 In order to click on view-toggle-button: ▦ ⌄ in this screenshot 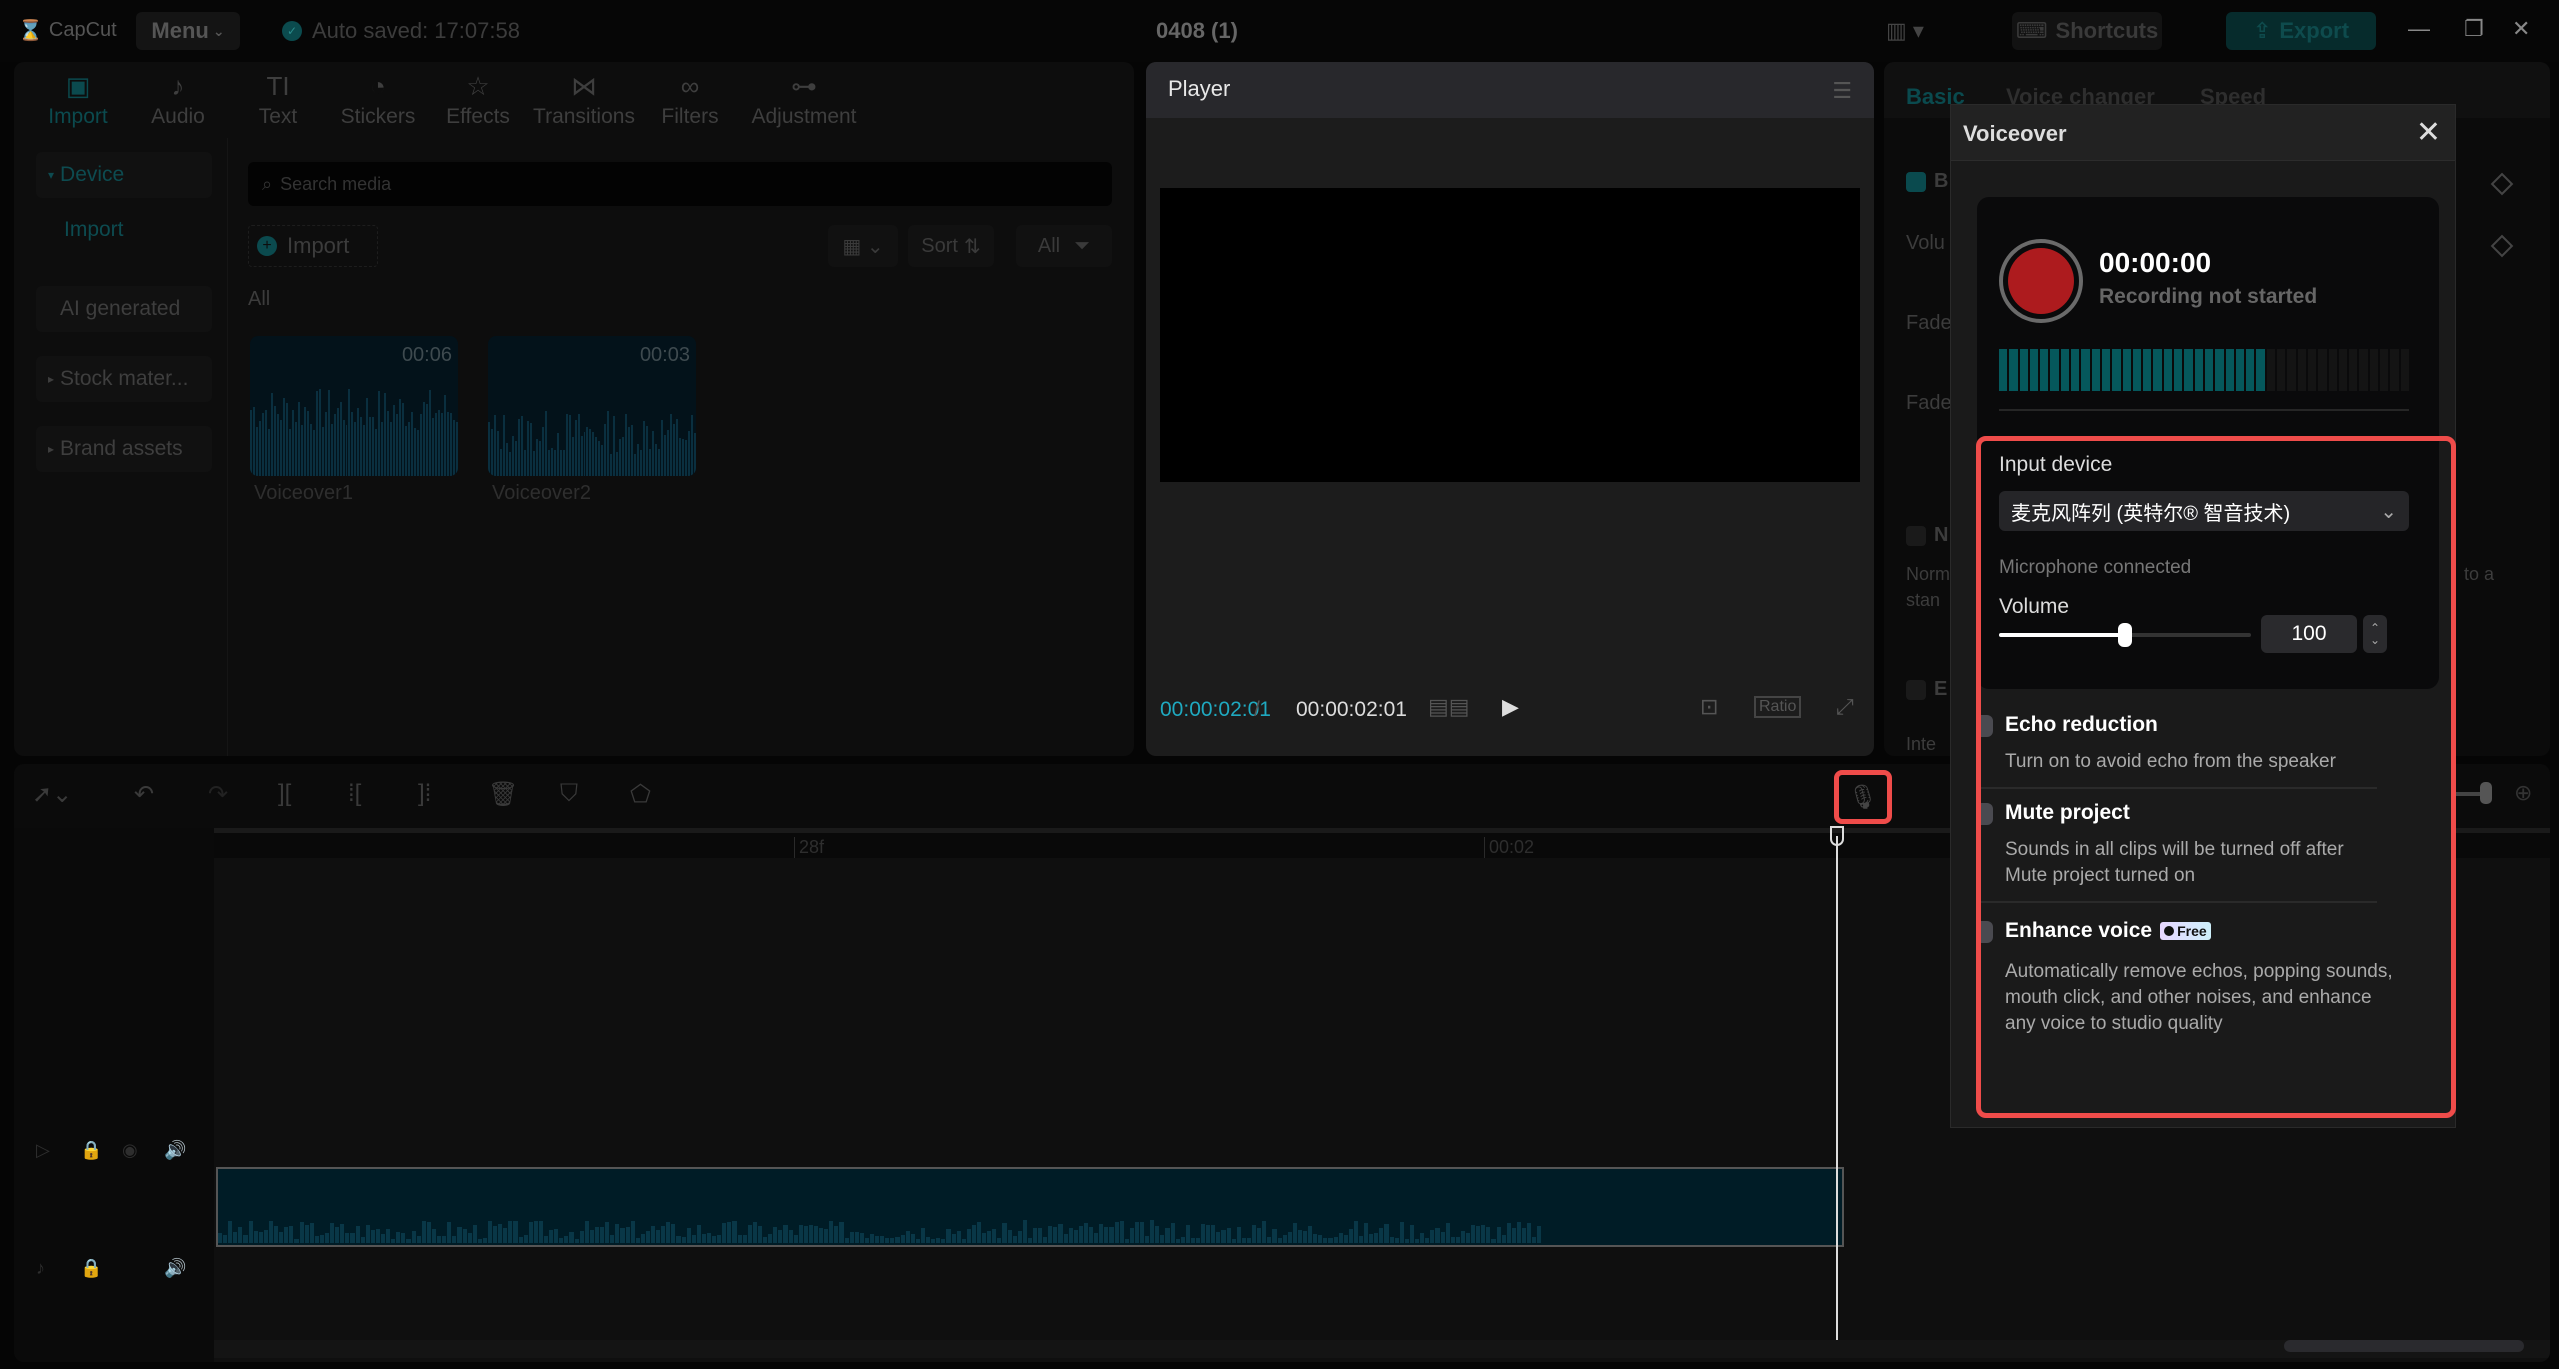, I will do `click(863, 246)`.